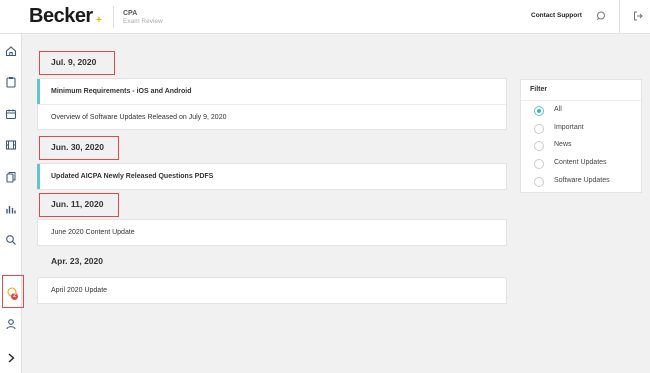 Image resolution: width=650 pixels, height=373 pixels. I want to click on date-heading: Jun. 30, 2020, so click(77, 147).